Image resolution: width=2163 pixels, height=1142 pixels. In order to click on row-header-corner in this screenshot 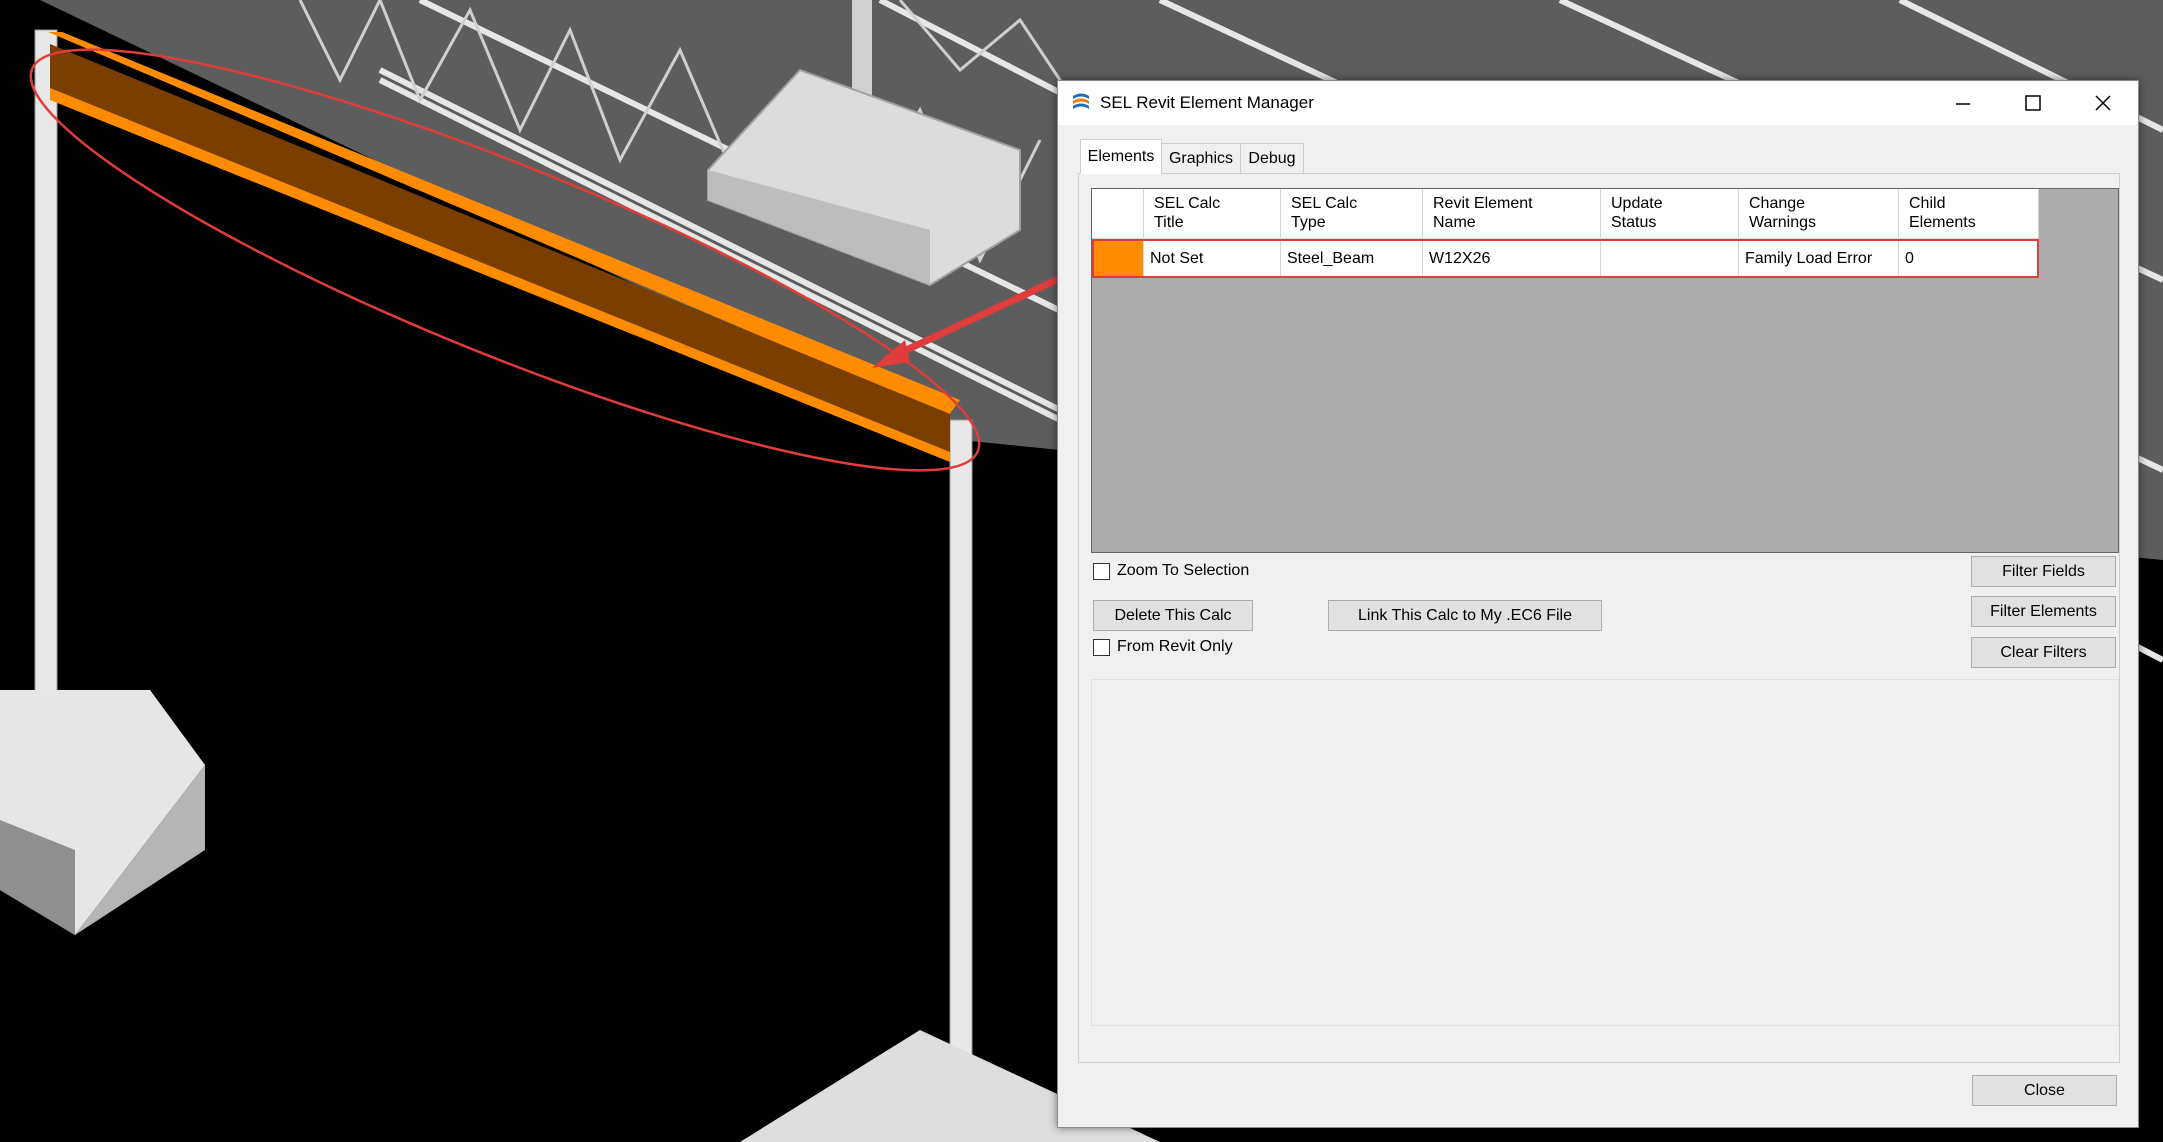, I will do `click(1118, 214)`.